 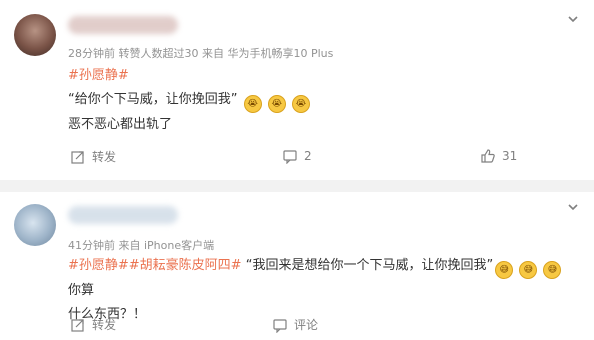 What do you see at coordinates (153, 99) in the screenshot?
I see `post-quote: “给你个下马威，让你挽回我”` at bounding box center [153, 99].